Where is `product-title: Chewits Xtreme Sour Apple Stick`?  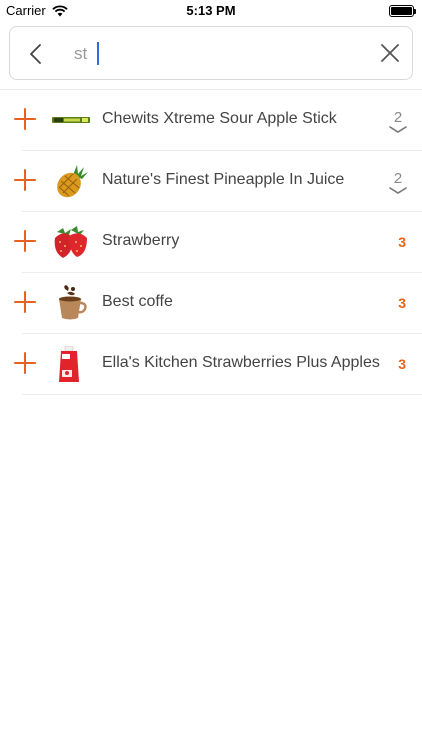
product-title: Chewits Xtreme Sour Apple Stick is located at coordinates (219, 118).